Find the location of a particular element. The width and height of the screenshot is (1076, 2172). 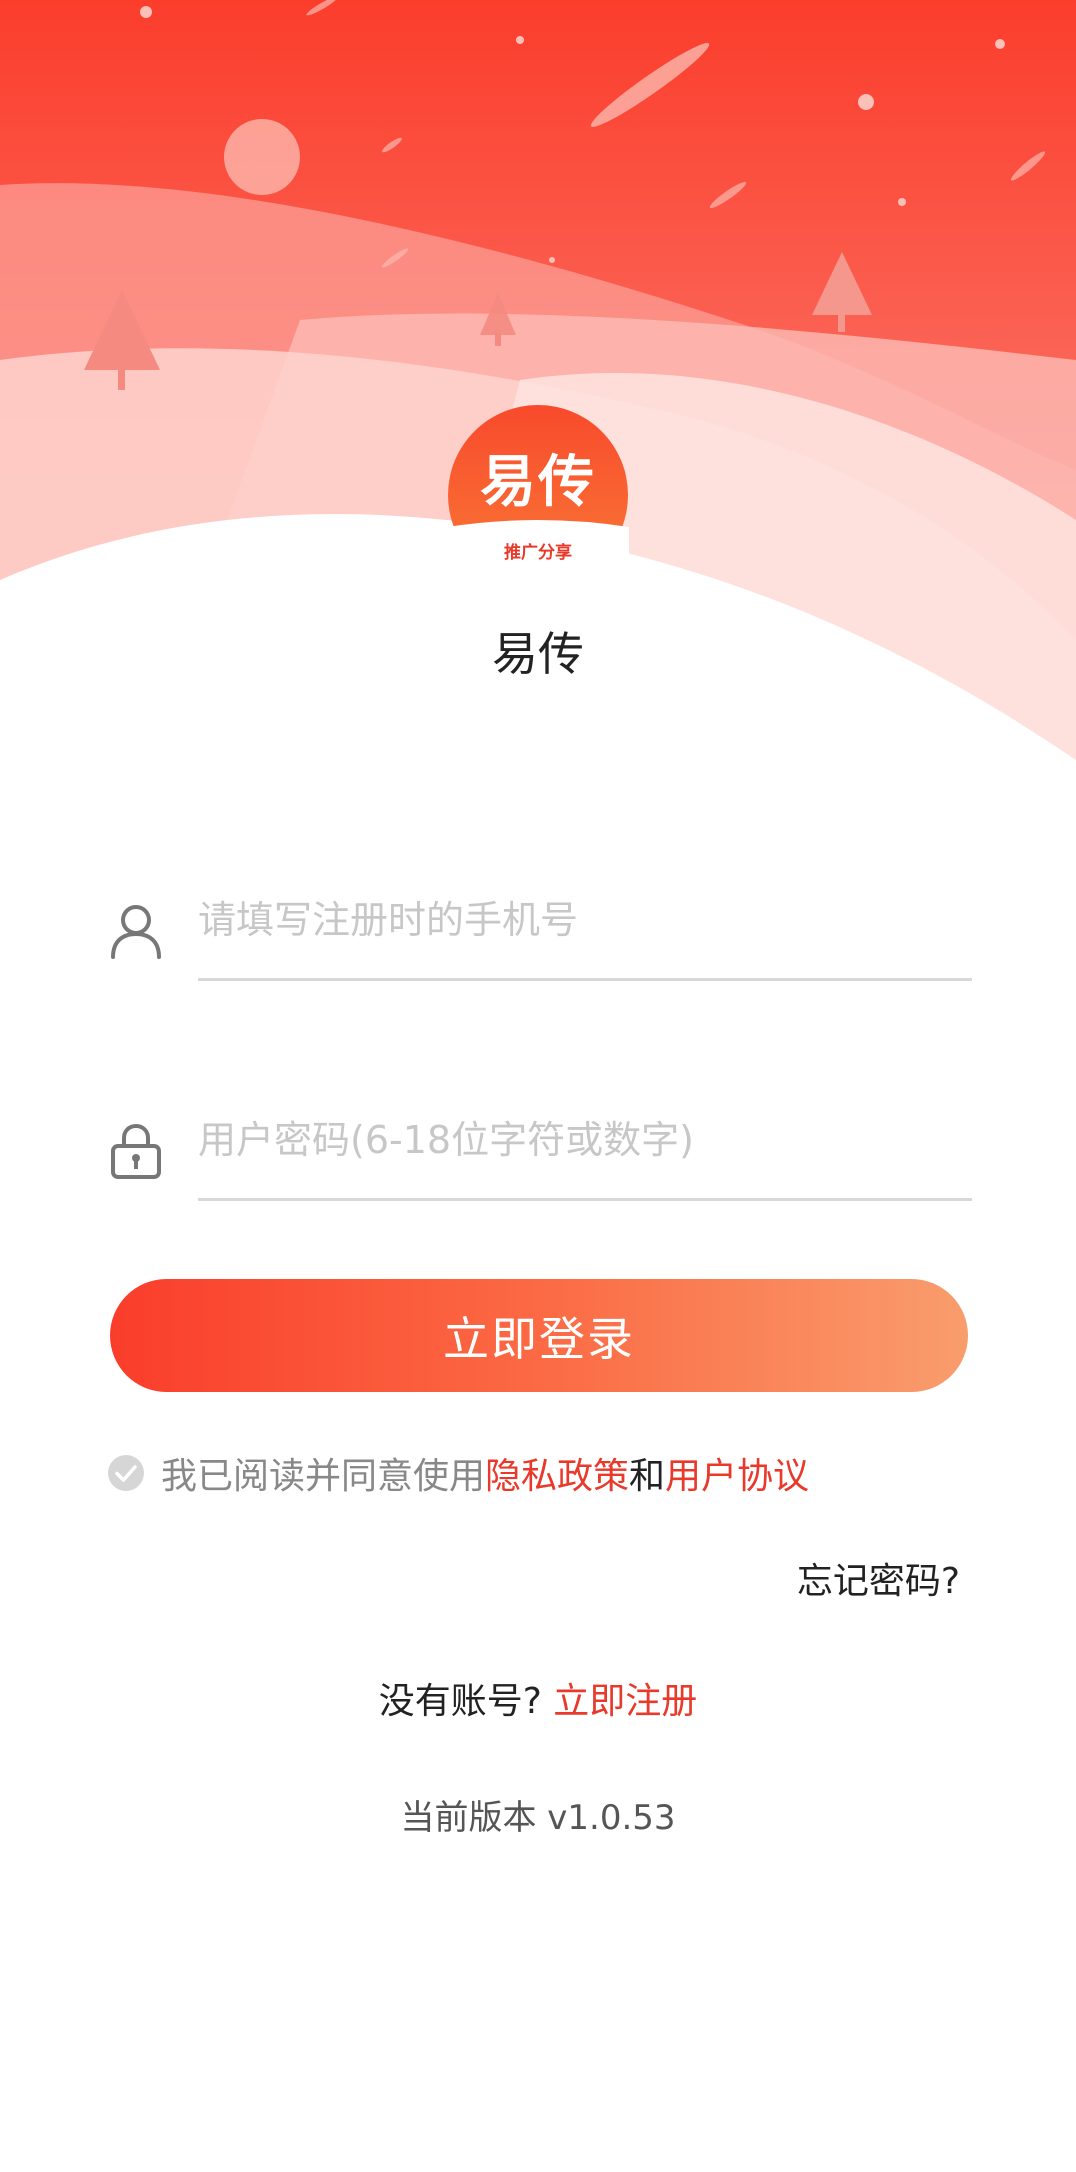

agreement-conjunction: 和 is located at coordinates (647, 1476).